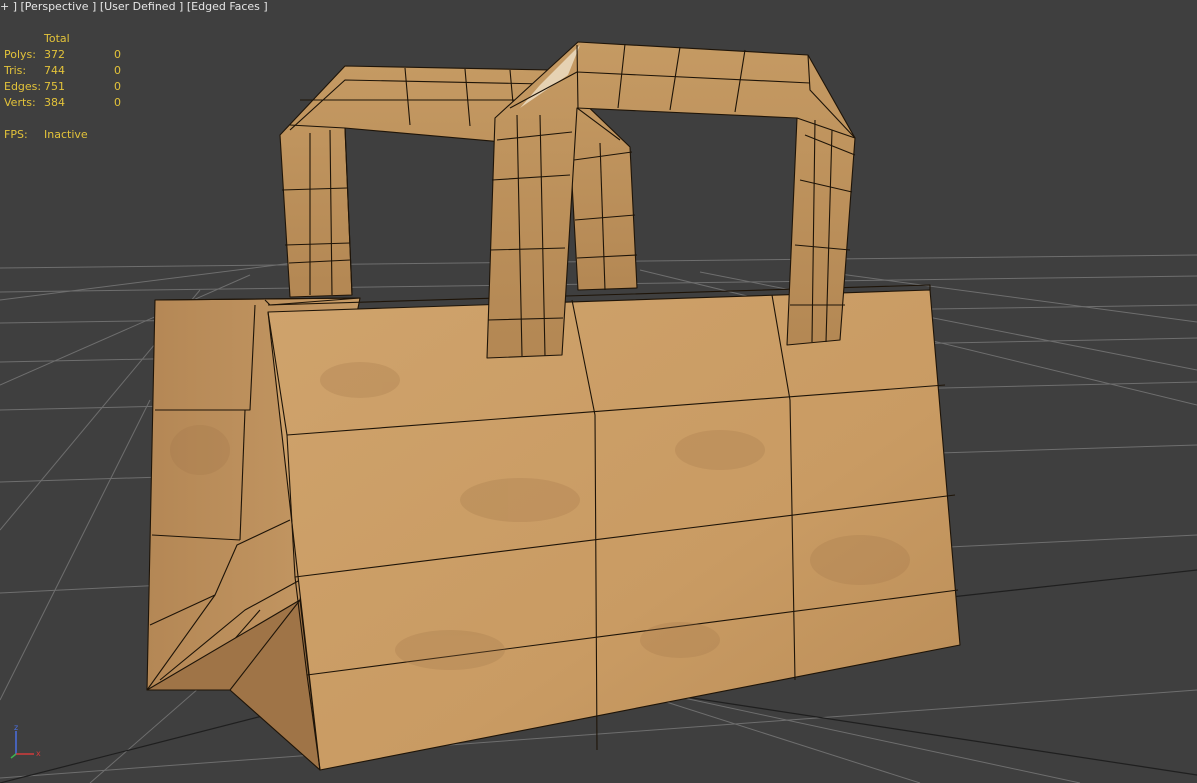 Image resolution: width=1197 pixels, height=783 pixels. Describe the element at coordinates (25, 741) in the screenshot. I see `axis-gizmo-icon: z x` at that location.